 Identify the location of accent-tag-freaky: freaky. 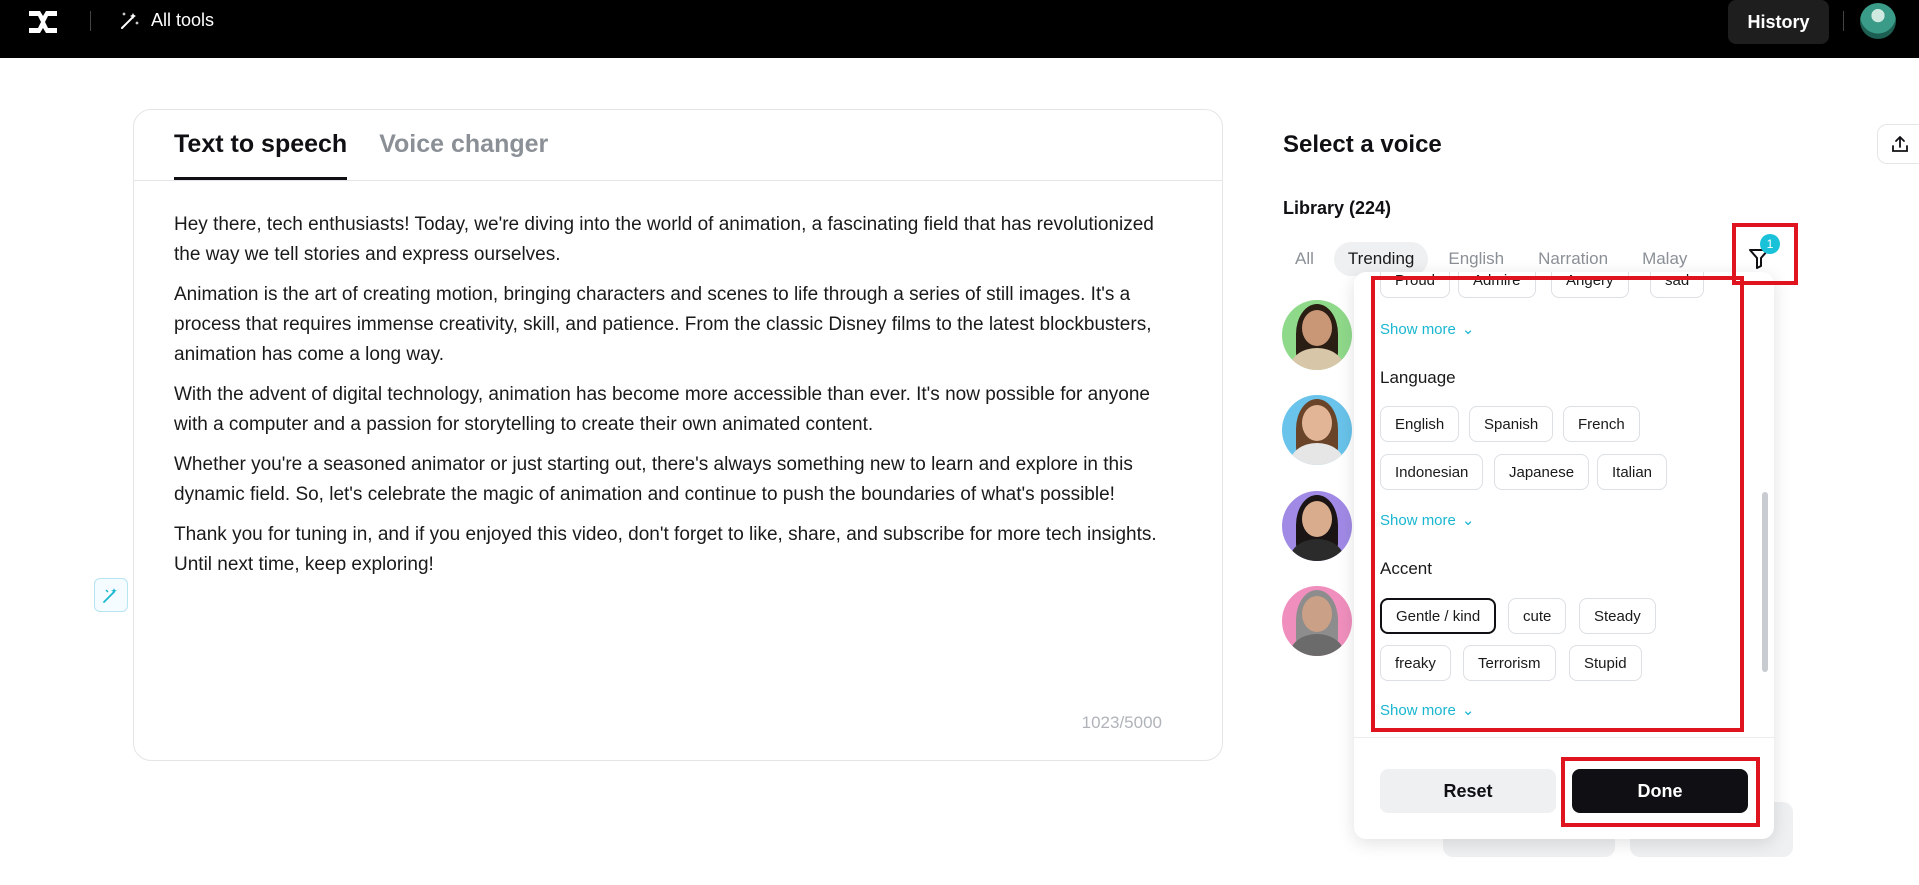
(1415, 663).